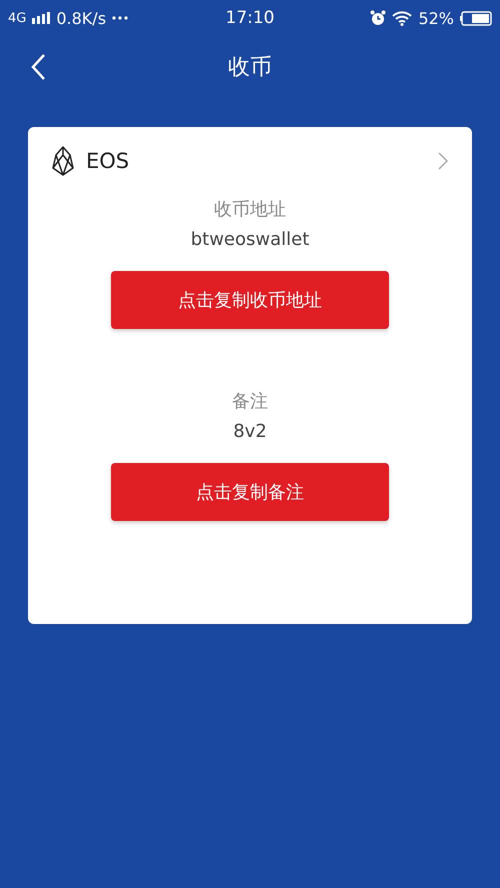  I want to click on copy-button: 点击复制收币地址, so click(250, 300).